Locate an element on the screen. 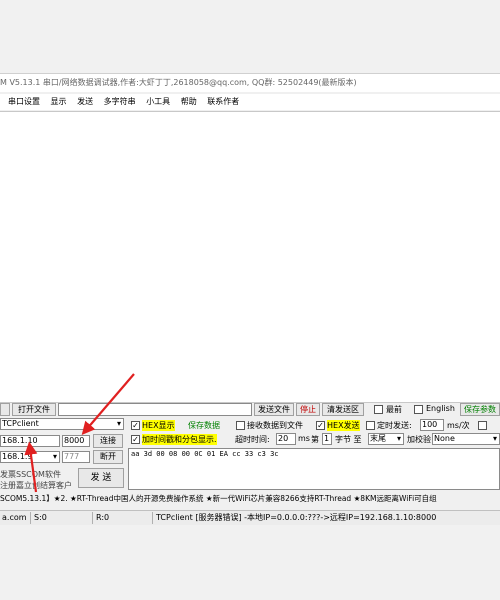 The width and height of the screenshot is (500, 600). arrow-to-port is located at coordinates (108, 404).